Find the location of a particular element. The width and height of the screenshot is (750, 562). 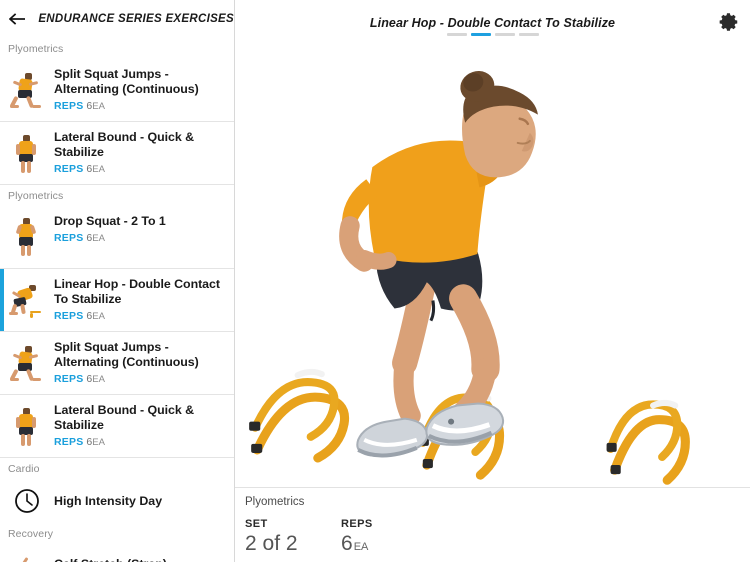

exercise-name: Drop Squat - 2 To 1 is located at coordinates (110, 221).